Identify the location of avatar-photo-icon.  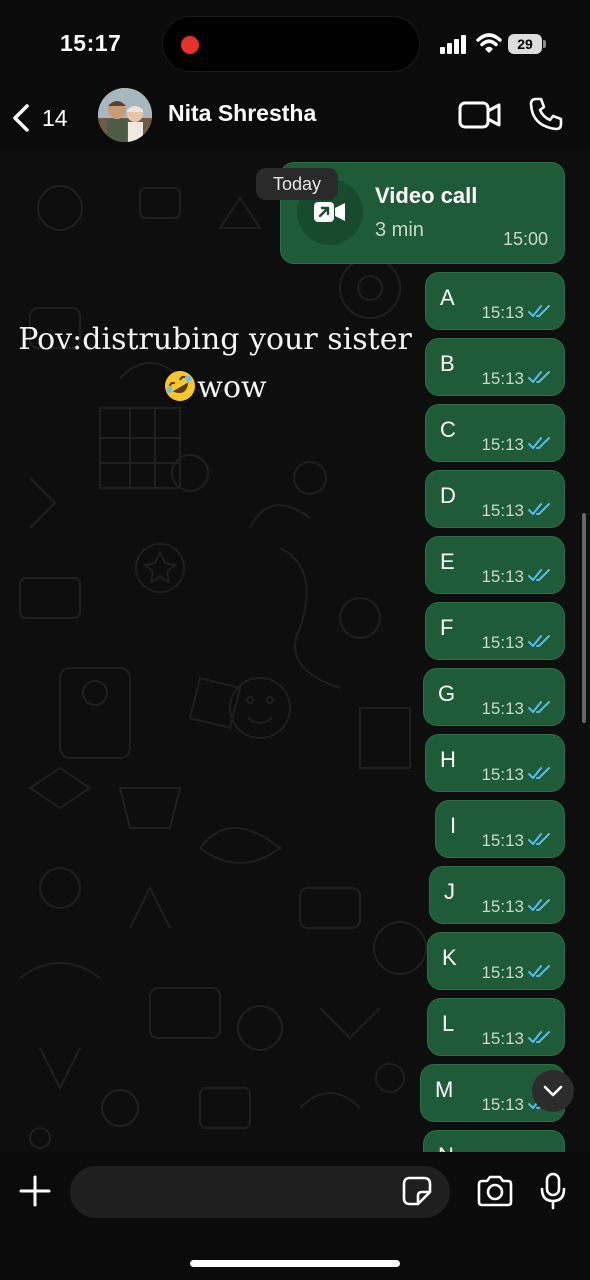
(125, 115).